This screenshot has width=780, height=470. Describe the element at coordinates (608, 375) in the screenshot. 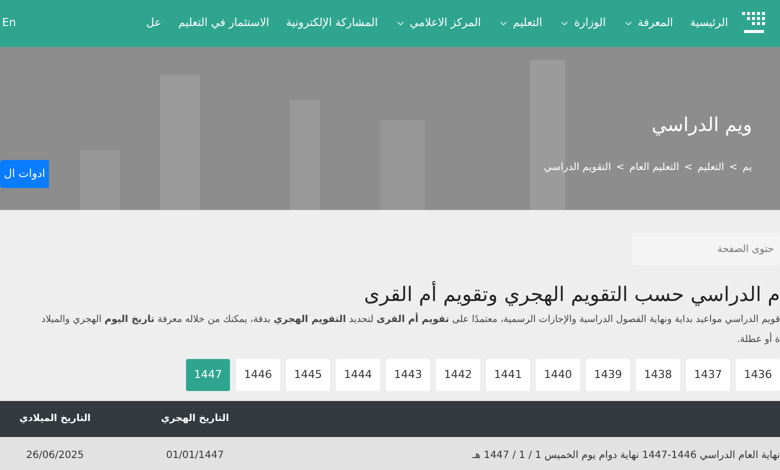

I see `year-tab: 1439` at that location.